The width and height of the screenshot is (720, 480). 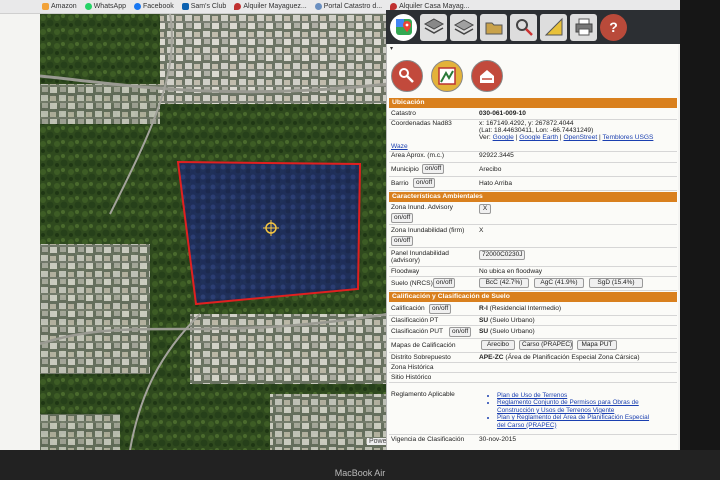 I want to click on municipio-label: Municipio, so click(x=405, y=169).